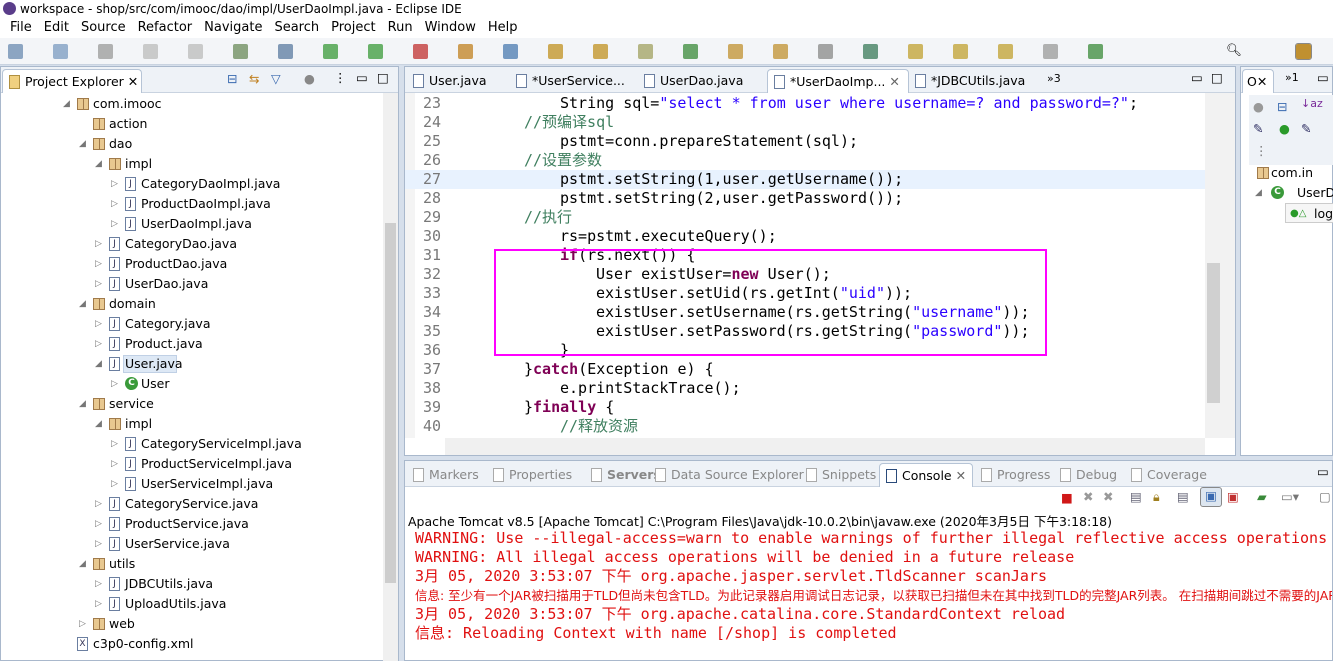 The height and width of the screenshot is (661, 1333). I want to click on editor-hscrollbar, so click(825, 446).